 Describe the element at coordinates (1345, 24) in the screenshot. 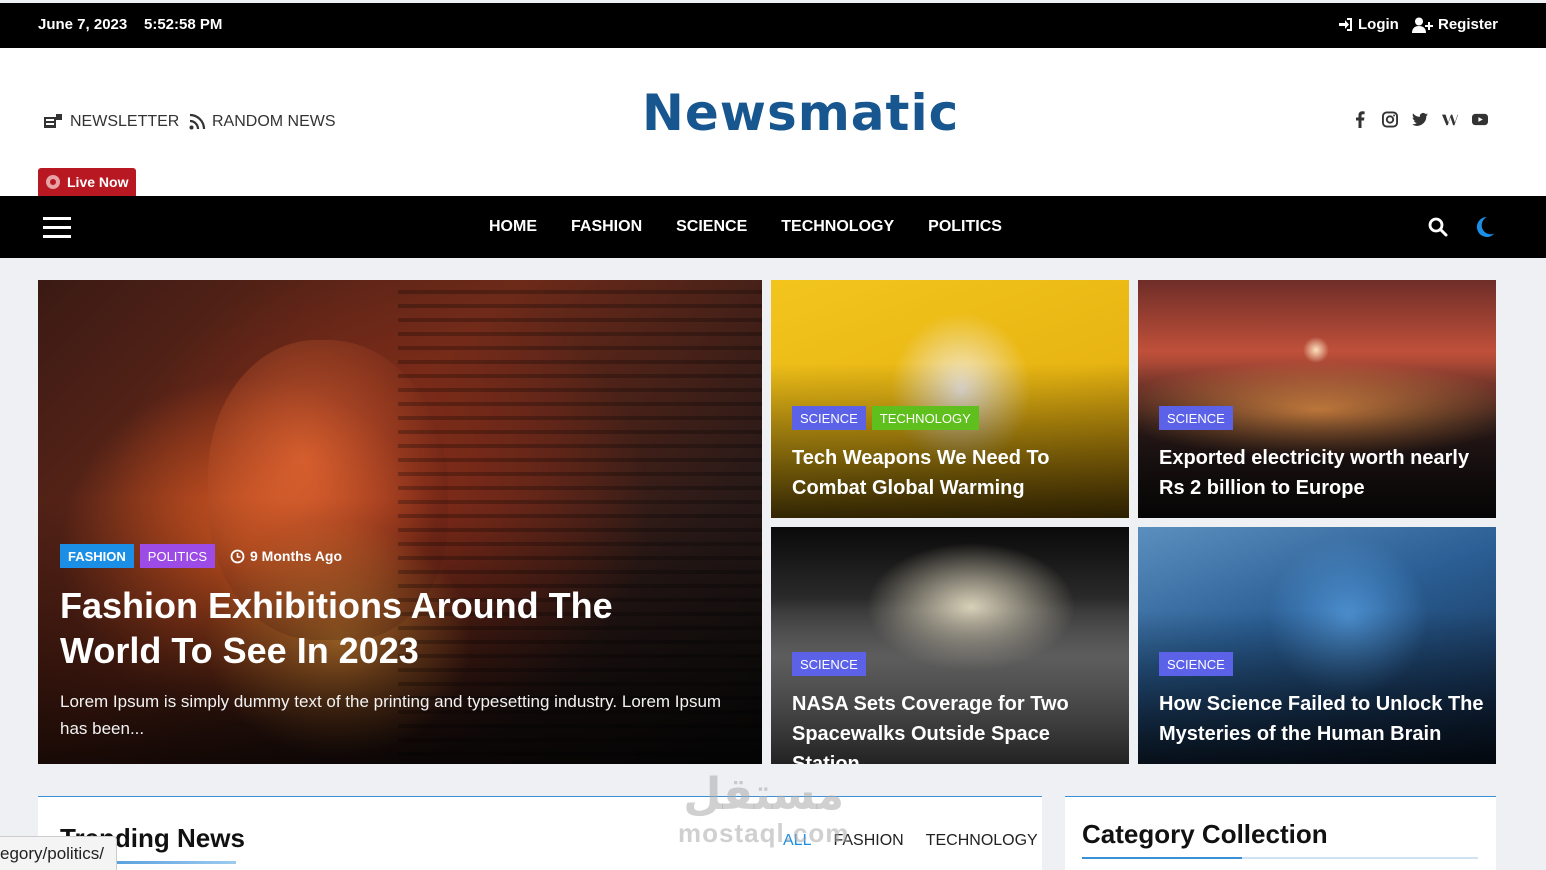

I see `login-icon` at that location.